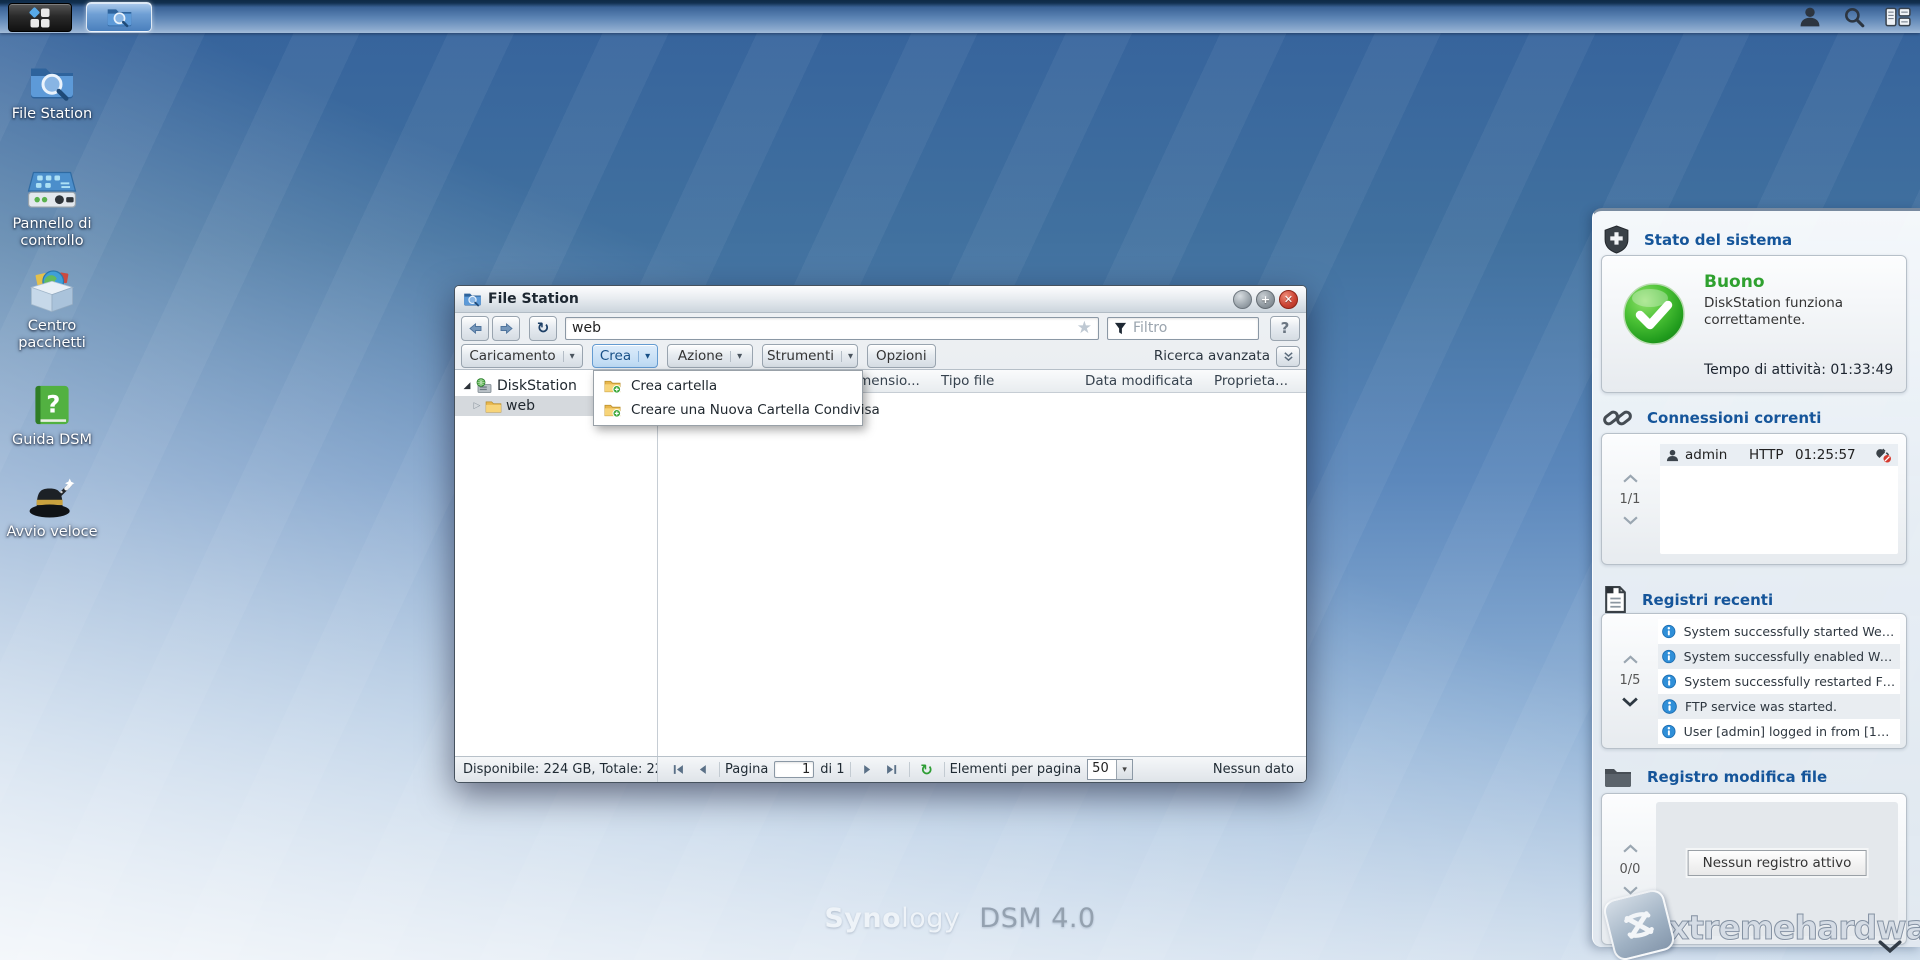 This screenshot has width=1920, height=960. I want to click on filter-field, so click(1183, 328).